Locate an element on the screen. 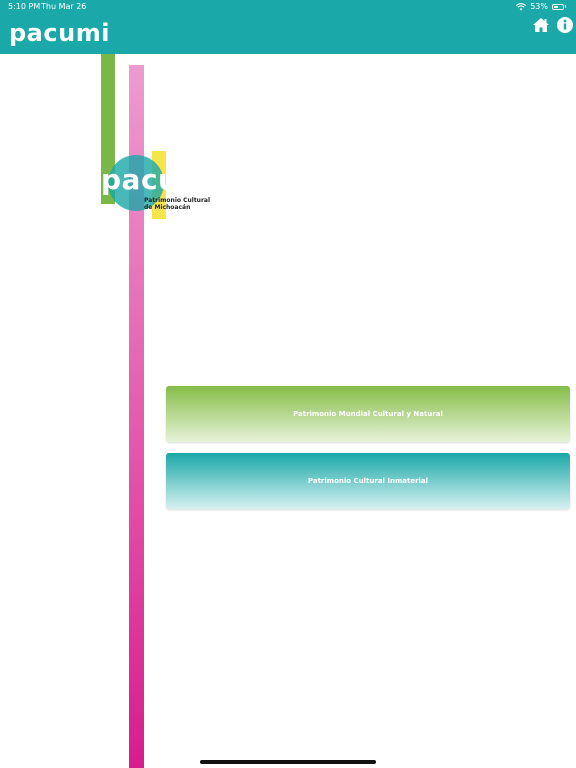 The image size is (576, 768). battery-percentage: 53% is located at coordinates (539, 6).